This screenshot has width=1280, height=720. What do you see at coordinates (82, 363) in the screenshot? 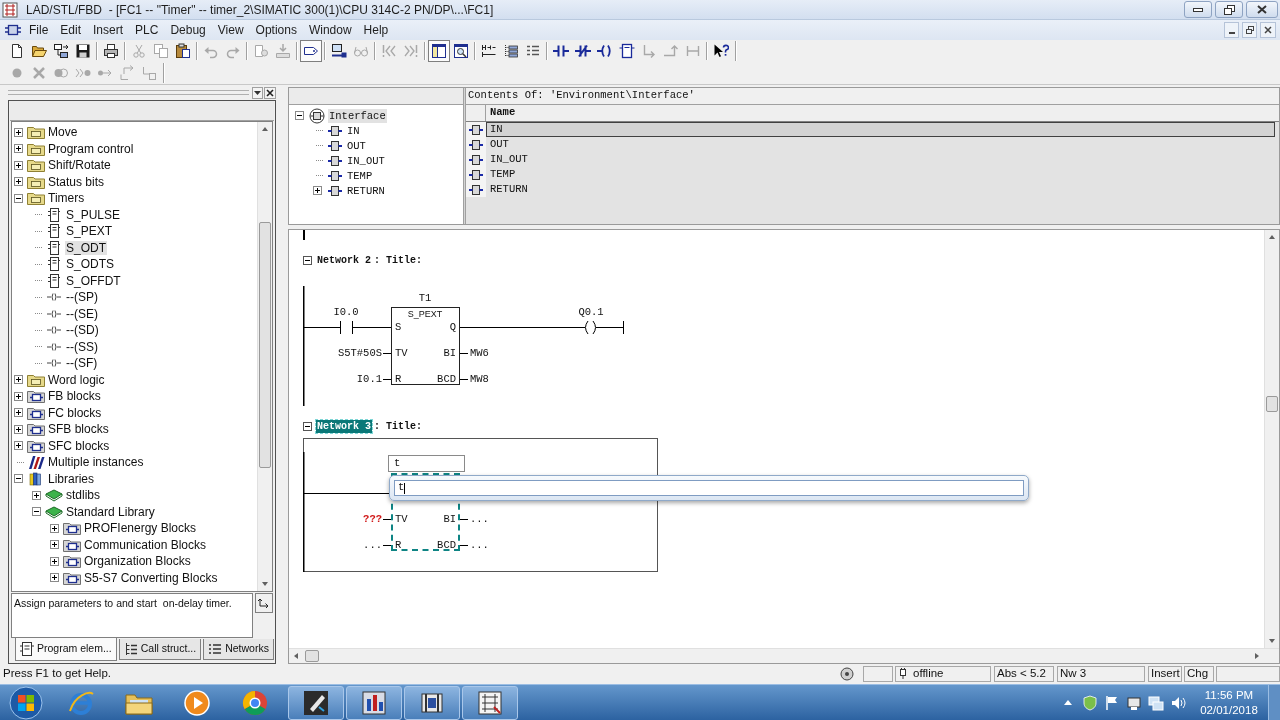
I see `tree-item: --(SF)` at bounding box center [82, 363].